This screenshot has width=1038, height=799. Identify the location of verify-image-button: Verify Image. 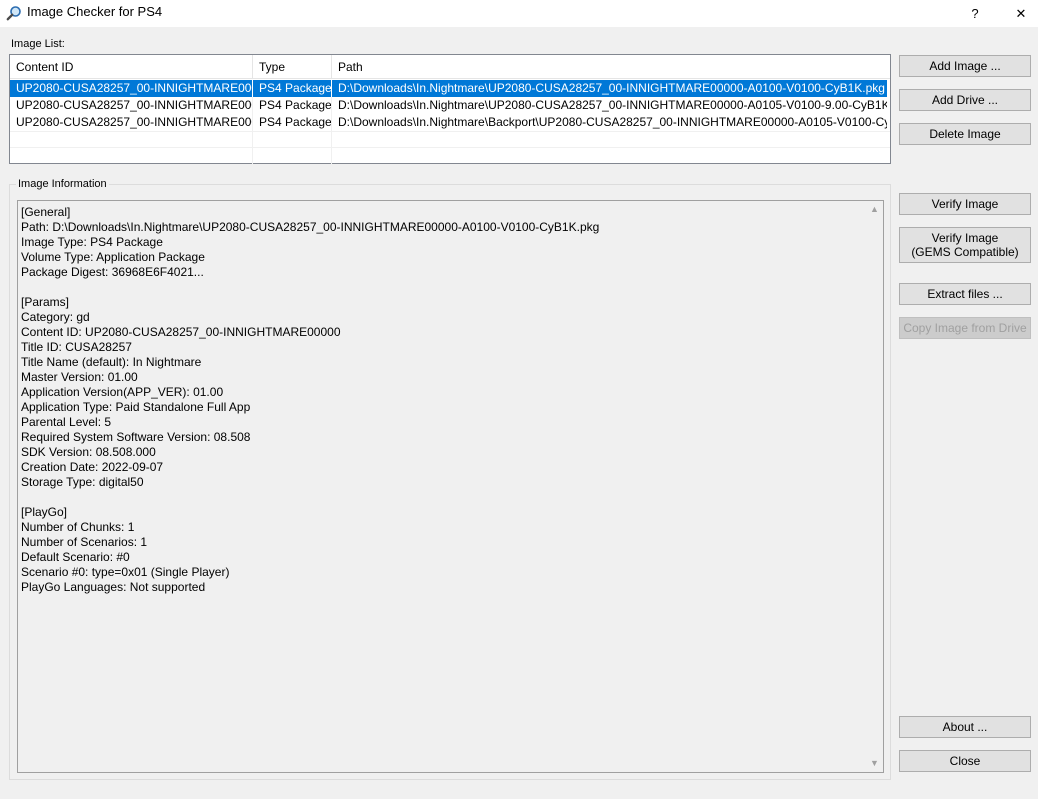
(965, 204).